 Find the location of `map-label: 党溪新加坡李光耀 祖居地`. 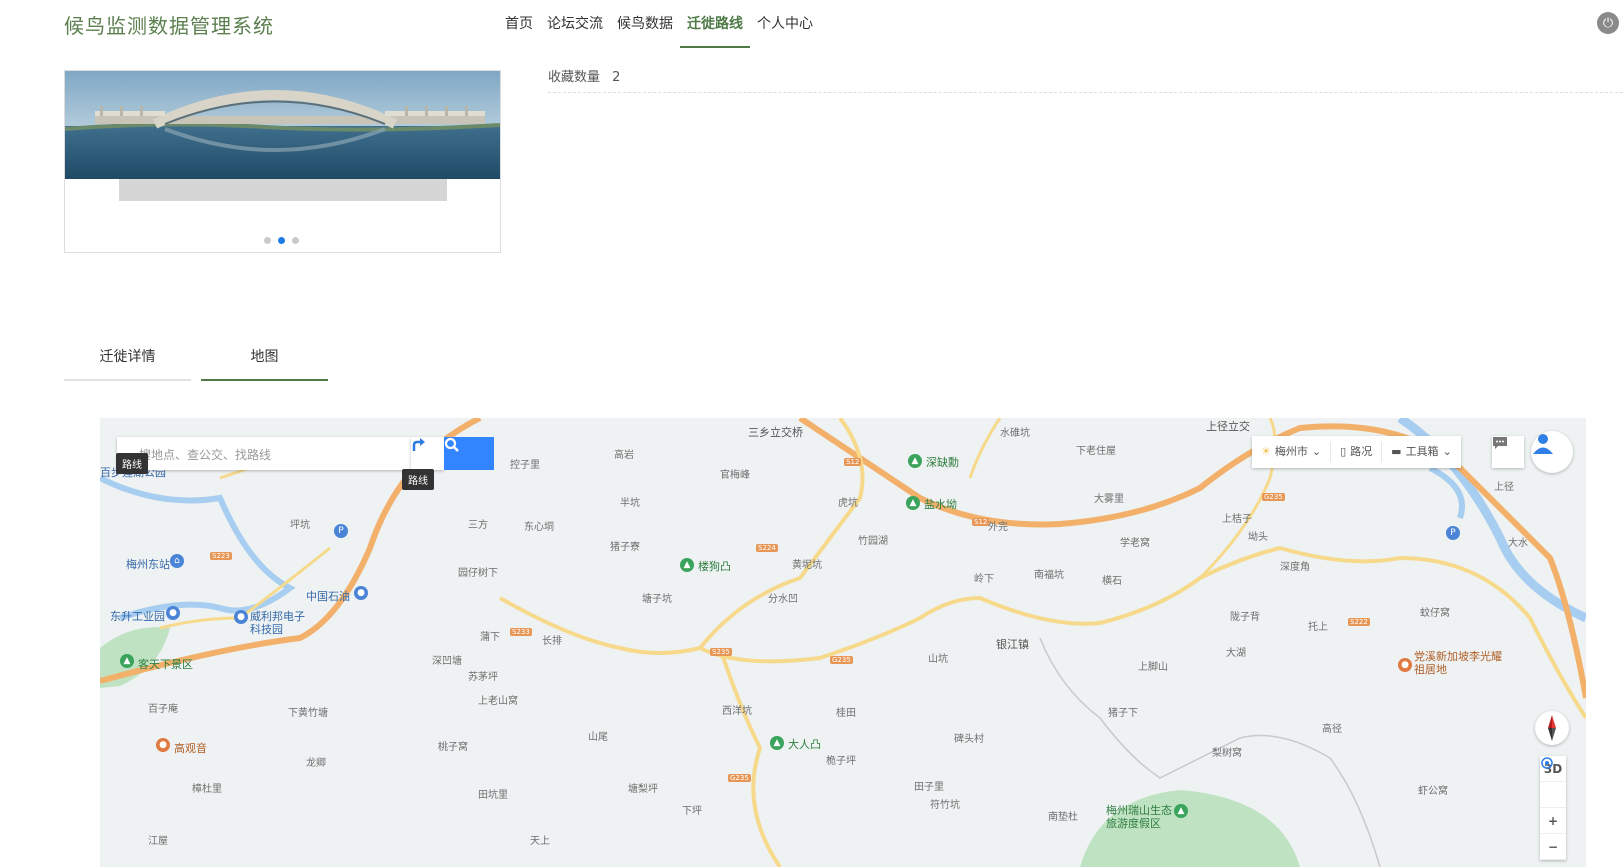

map-label: 党溪新加坡李光耀 祖居地 is located at coordinates (1458, 663).